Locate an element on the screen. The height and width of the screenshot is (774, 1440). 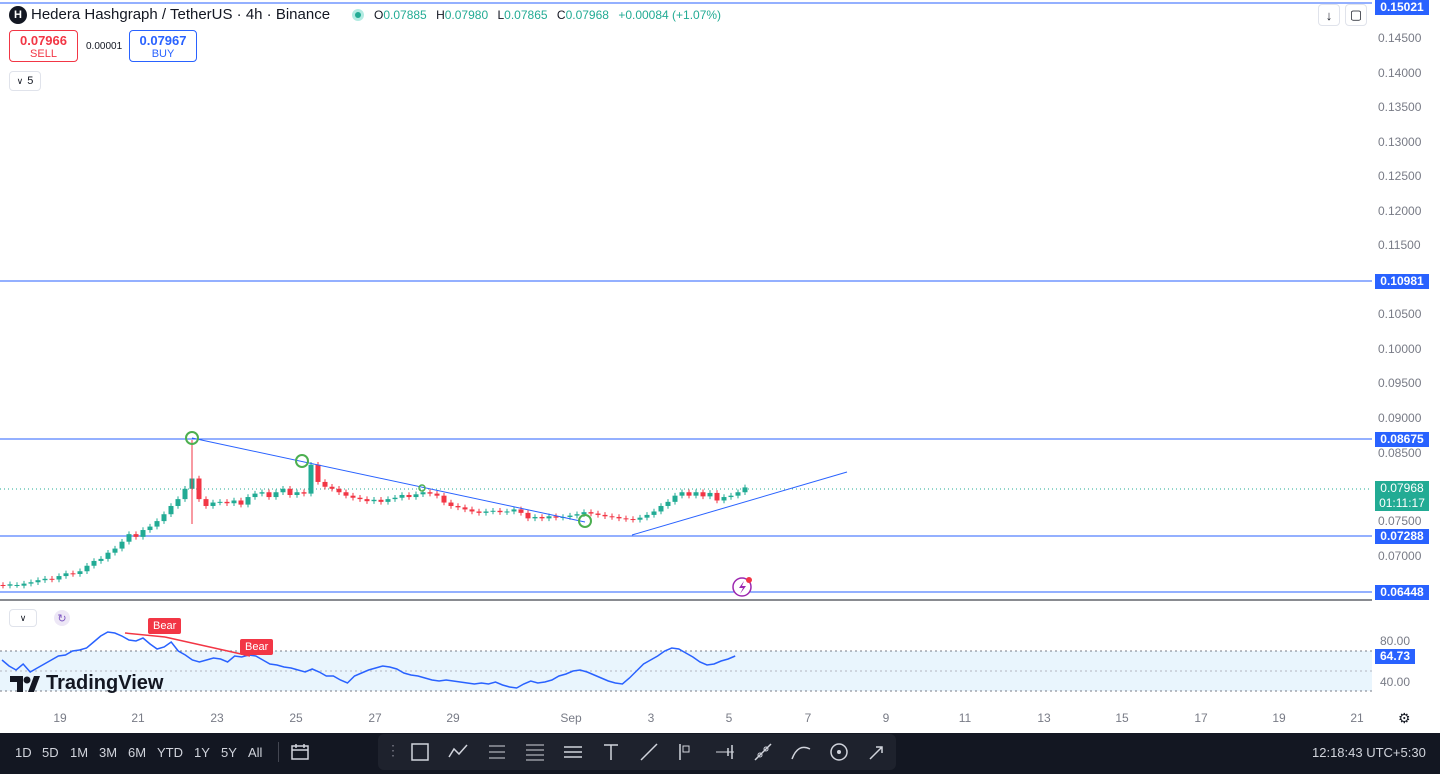
time-tick: 21 is located at coordinates (138, 718).